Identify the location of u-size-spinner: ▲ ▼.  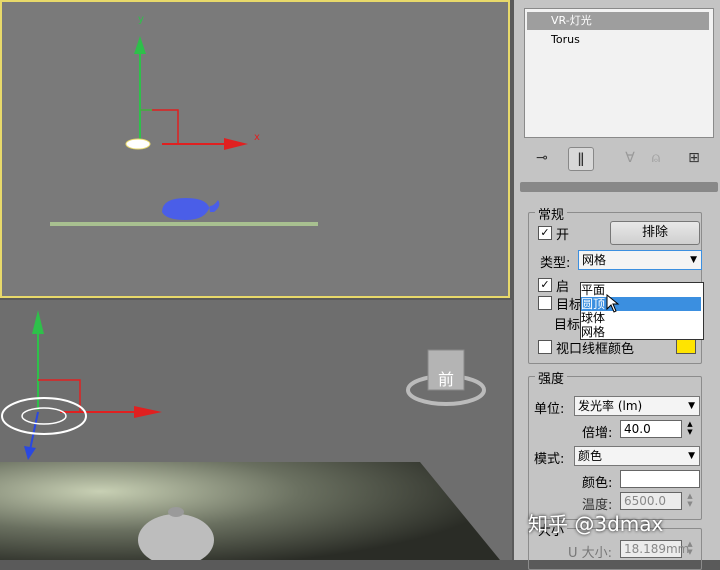
(690, 548).